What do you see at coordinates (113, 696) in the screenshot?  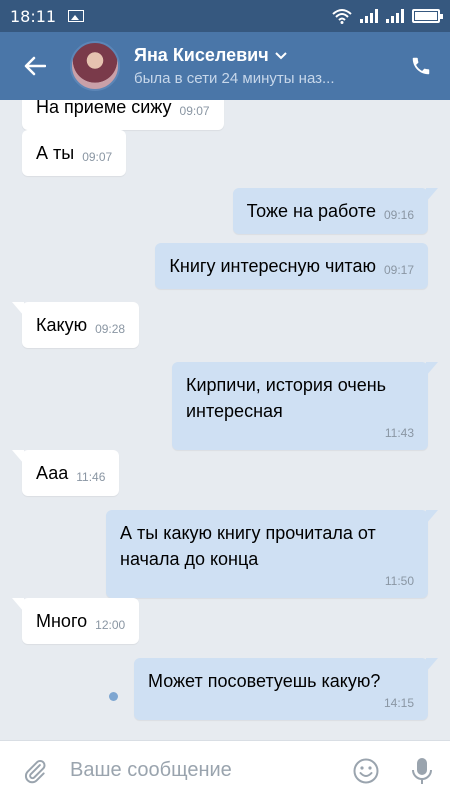 I see `unread-indicator` at bounding box center [113, 696].